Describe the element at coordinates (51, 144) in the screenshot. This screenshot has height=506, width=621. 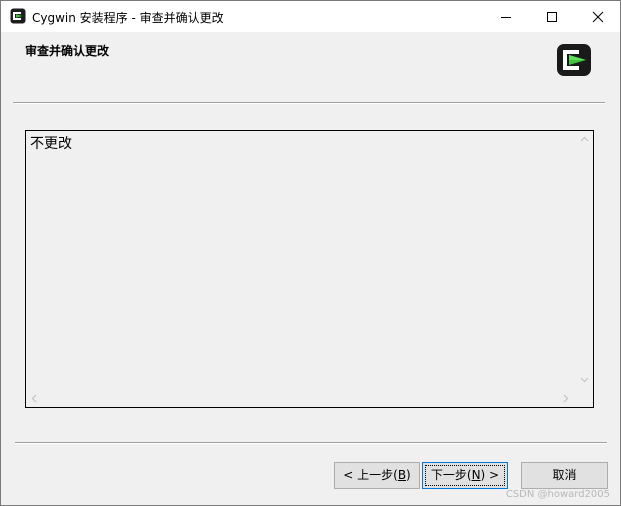
I see `changes-text: 不更改` at that location.